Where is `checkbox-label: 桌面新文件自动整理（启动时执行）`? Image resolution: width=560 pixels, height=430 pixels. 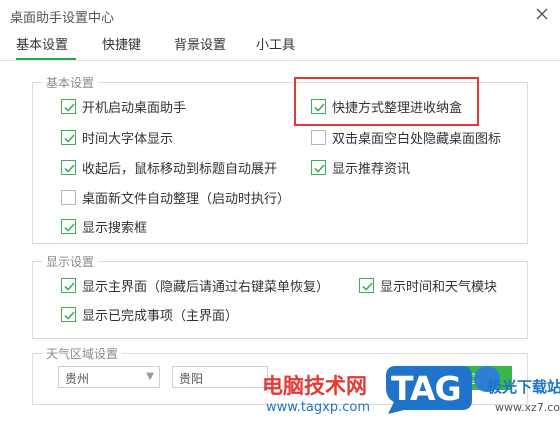
checkbox-label: 桌面新文件自动整理（启动时执行） is located at coordinates (186, 199).